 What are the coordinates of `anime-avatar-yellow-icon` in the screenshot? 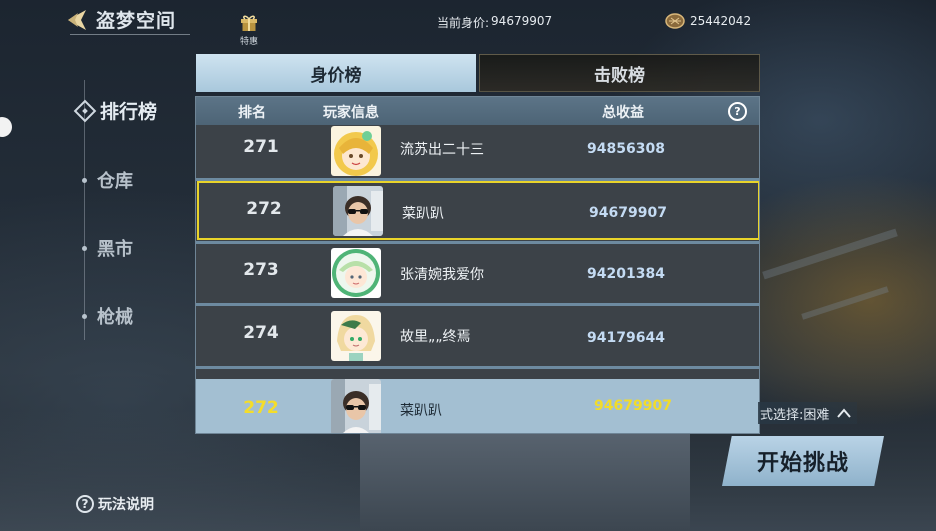 It's located at (356, 151).